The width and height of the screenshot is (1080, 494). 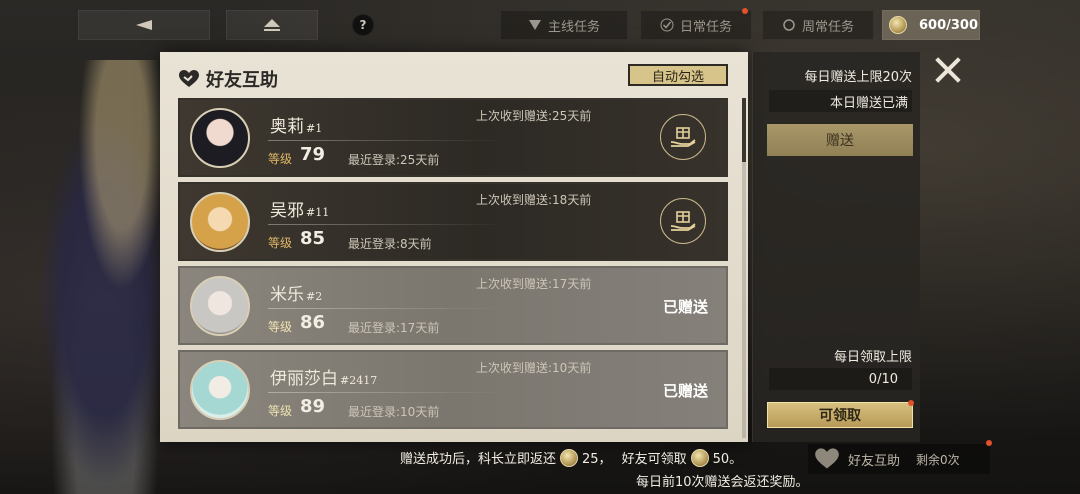 What do you see at coordinates (287, 211) in the screenshot?
I see `friend-name-text: 吴邪` at bounding box center [287, 211].